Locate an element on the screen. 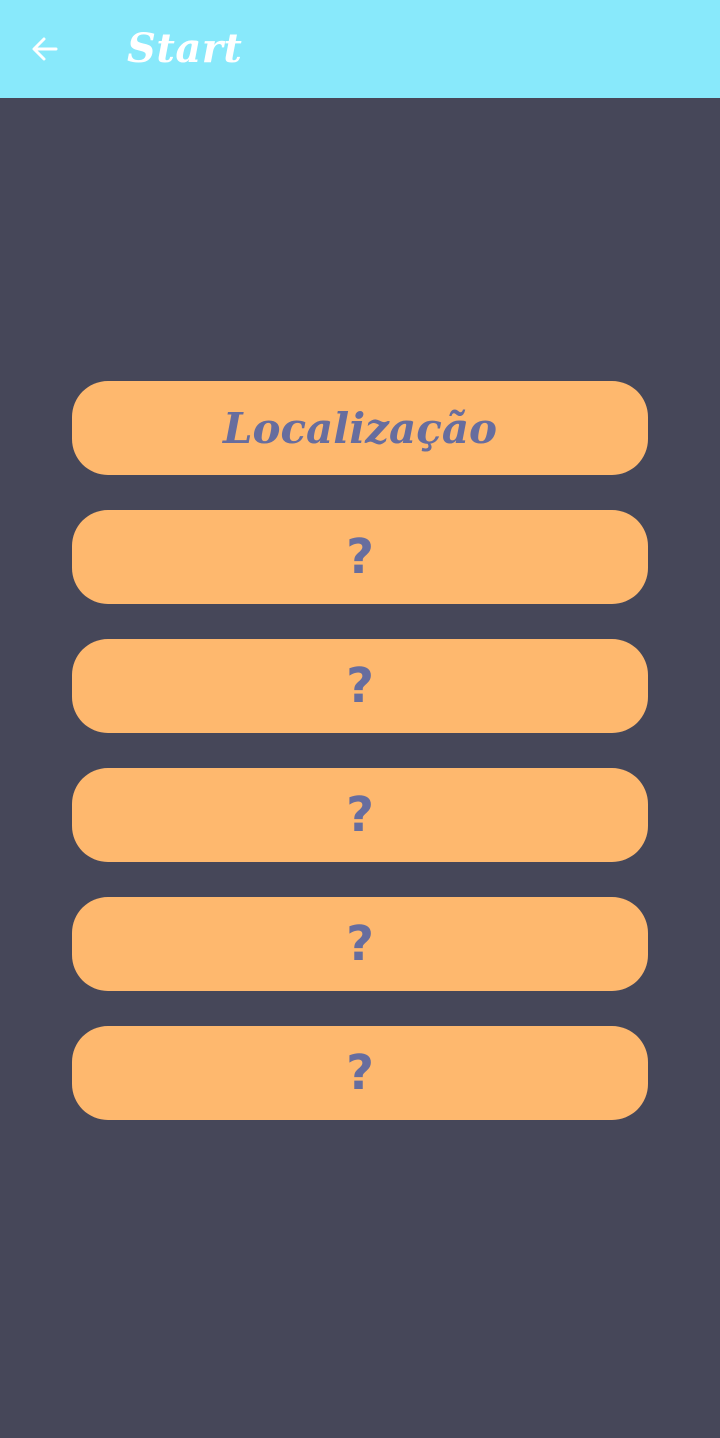 The height and width of the screenshot is (1438, 720). page-title: Start is located at coordinates (185, 48).